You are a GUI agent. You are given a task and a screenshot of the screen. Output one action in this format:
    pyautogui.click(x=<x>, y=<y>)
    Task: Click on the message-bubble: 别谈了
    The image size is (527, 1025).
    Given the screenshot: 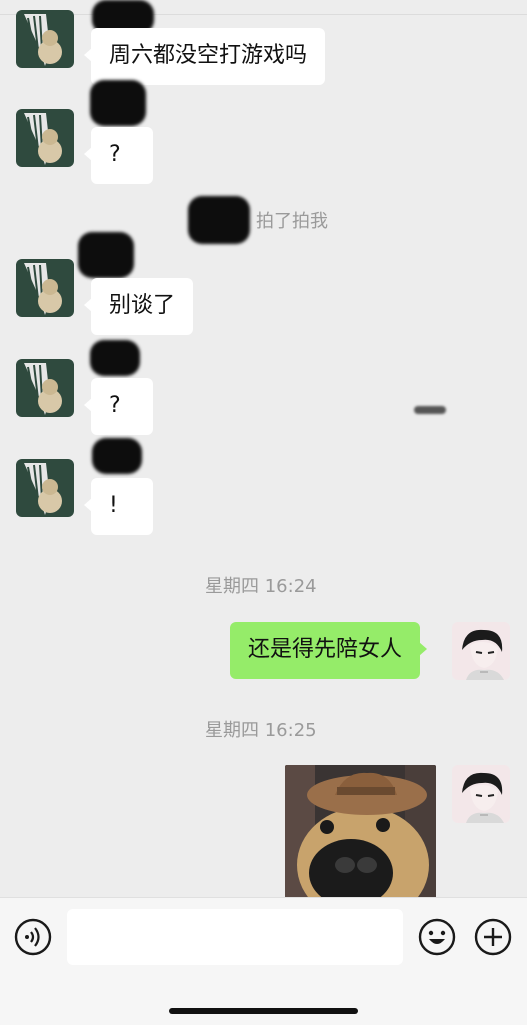 What is the action you would take?
    pyautogui.click(x=138, y=306)
    